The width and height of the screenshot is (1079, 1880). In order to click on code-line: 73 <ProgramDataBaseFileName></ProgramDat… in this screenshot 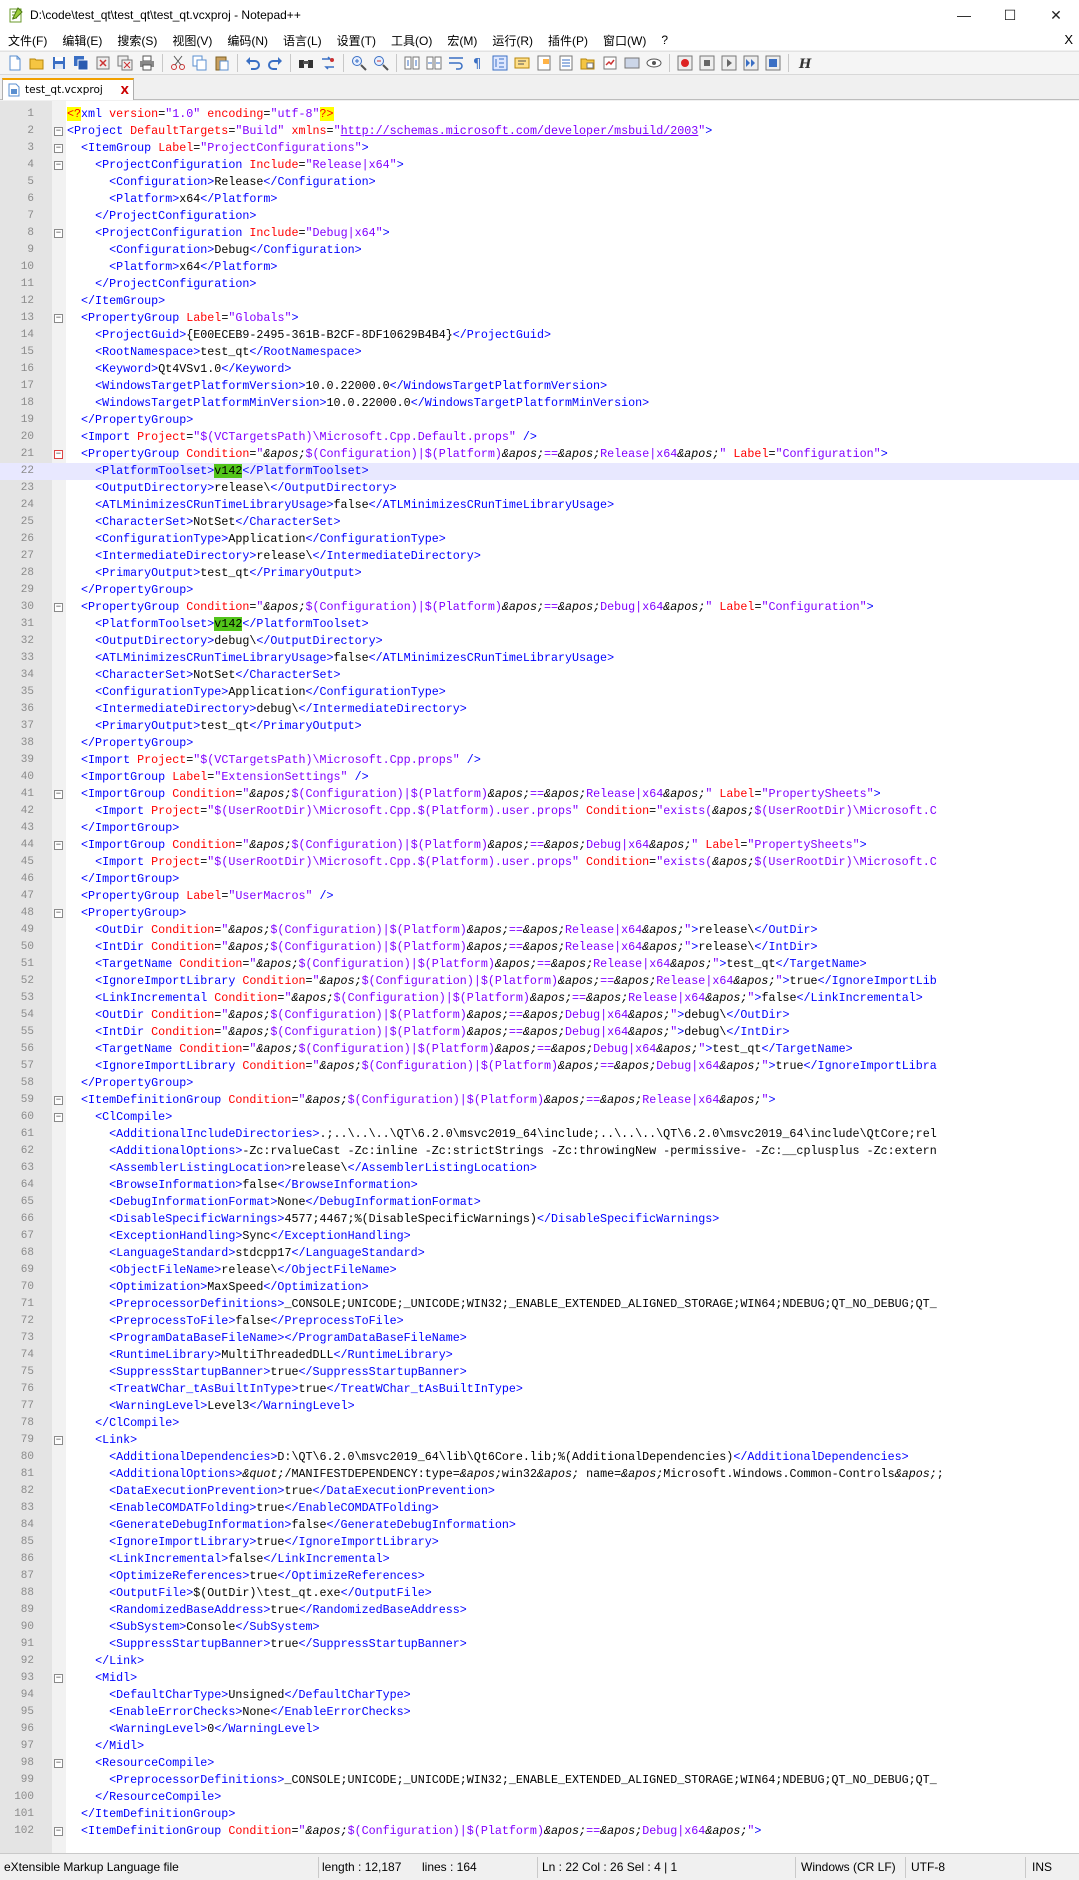, I will do `click(539, 1338)`.